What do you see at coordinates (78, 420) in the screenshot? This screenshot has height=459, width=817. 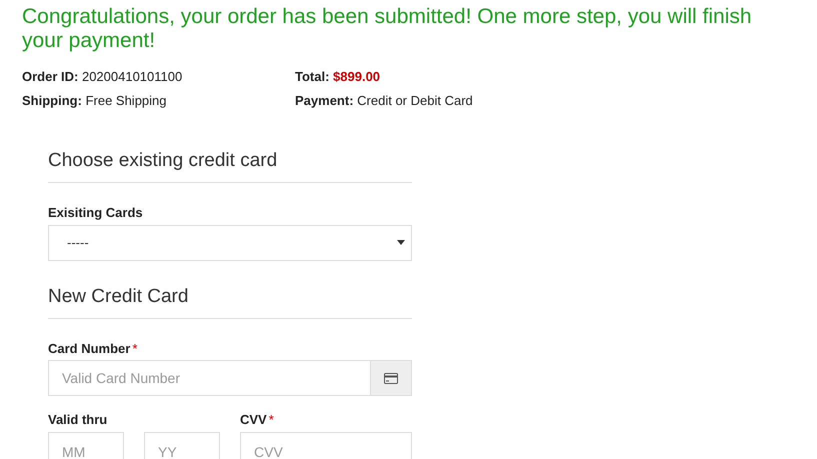 I see `field-label: Valid thru` at bounding box center [78, 420].